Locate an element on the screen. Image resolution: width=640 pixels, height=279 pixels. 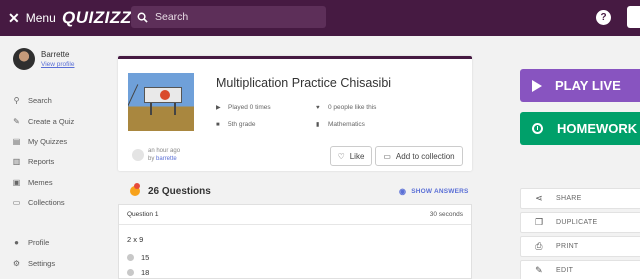
played-text: Played 0 times is located at coordinates (249, 107).